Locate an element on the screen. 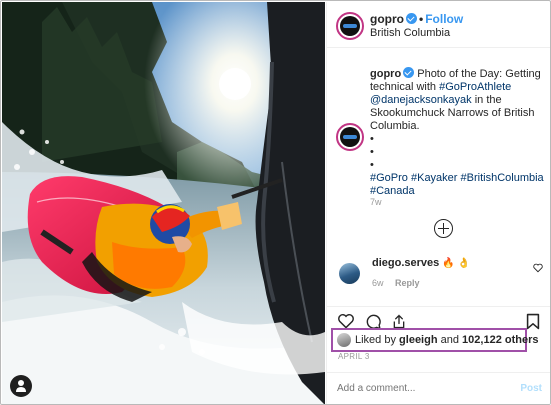  reply-button: Reply is located at coordinates (407, 283).